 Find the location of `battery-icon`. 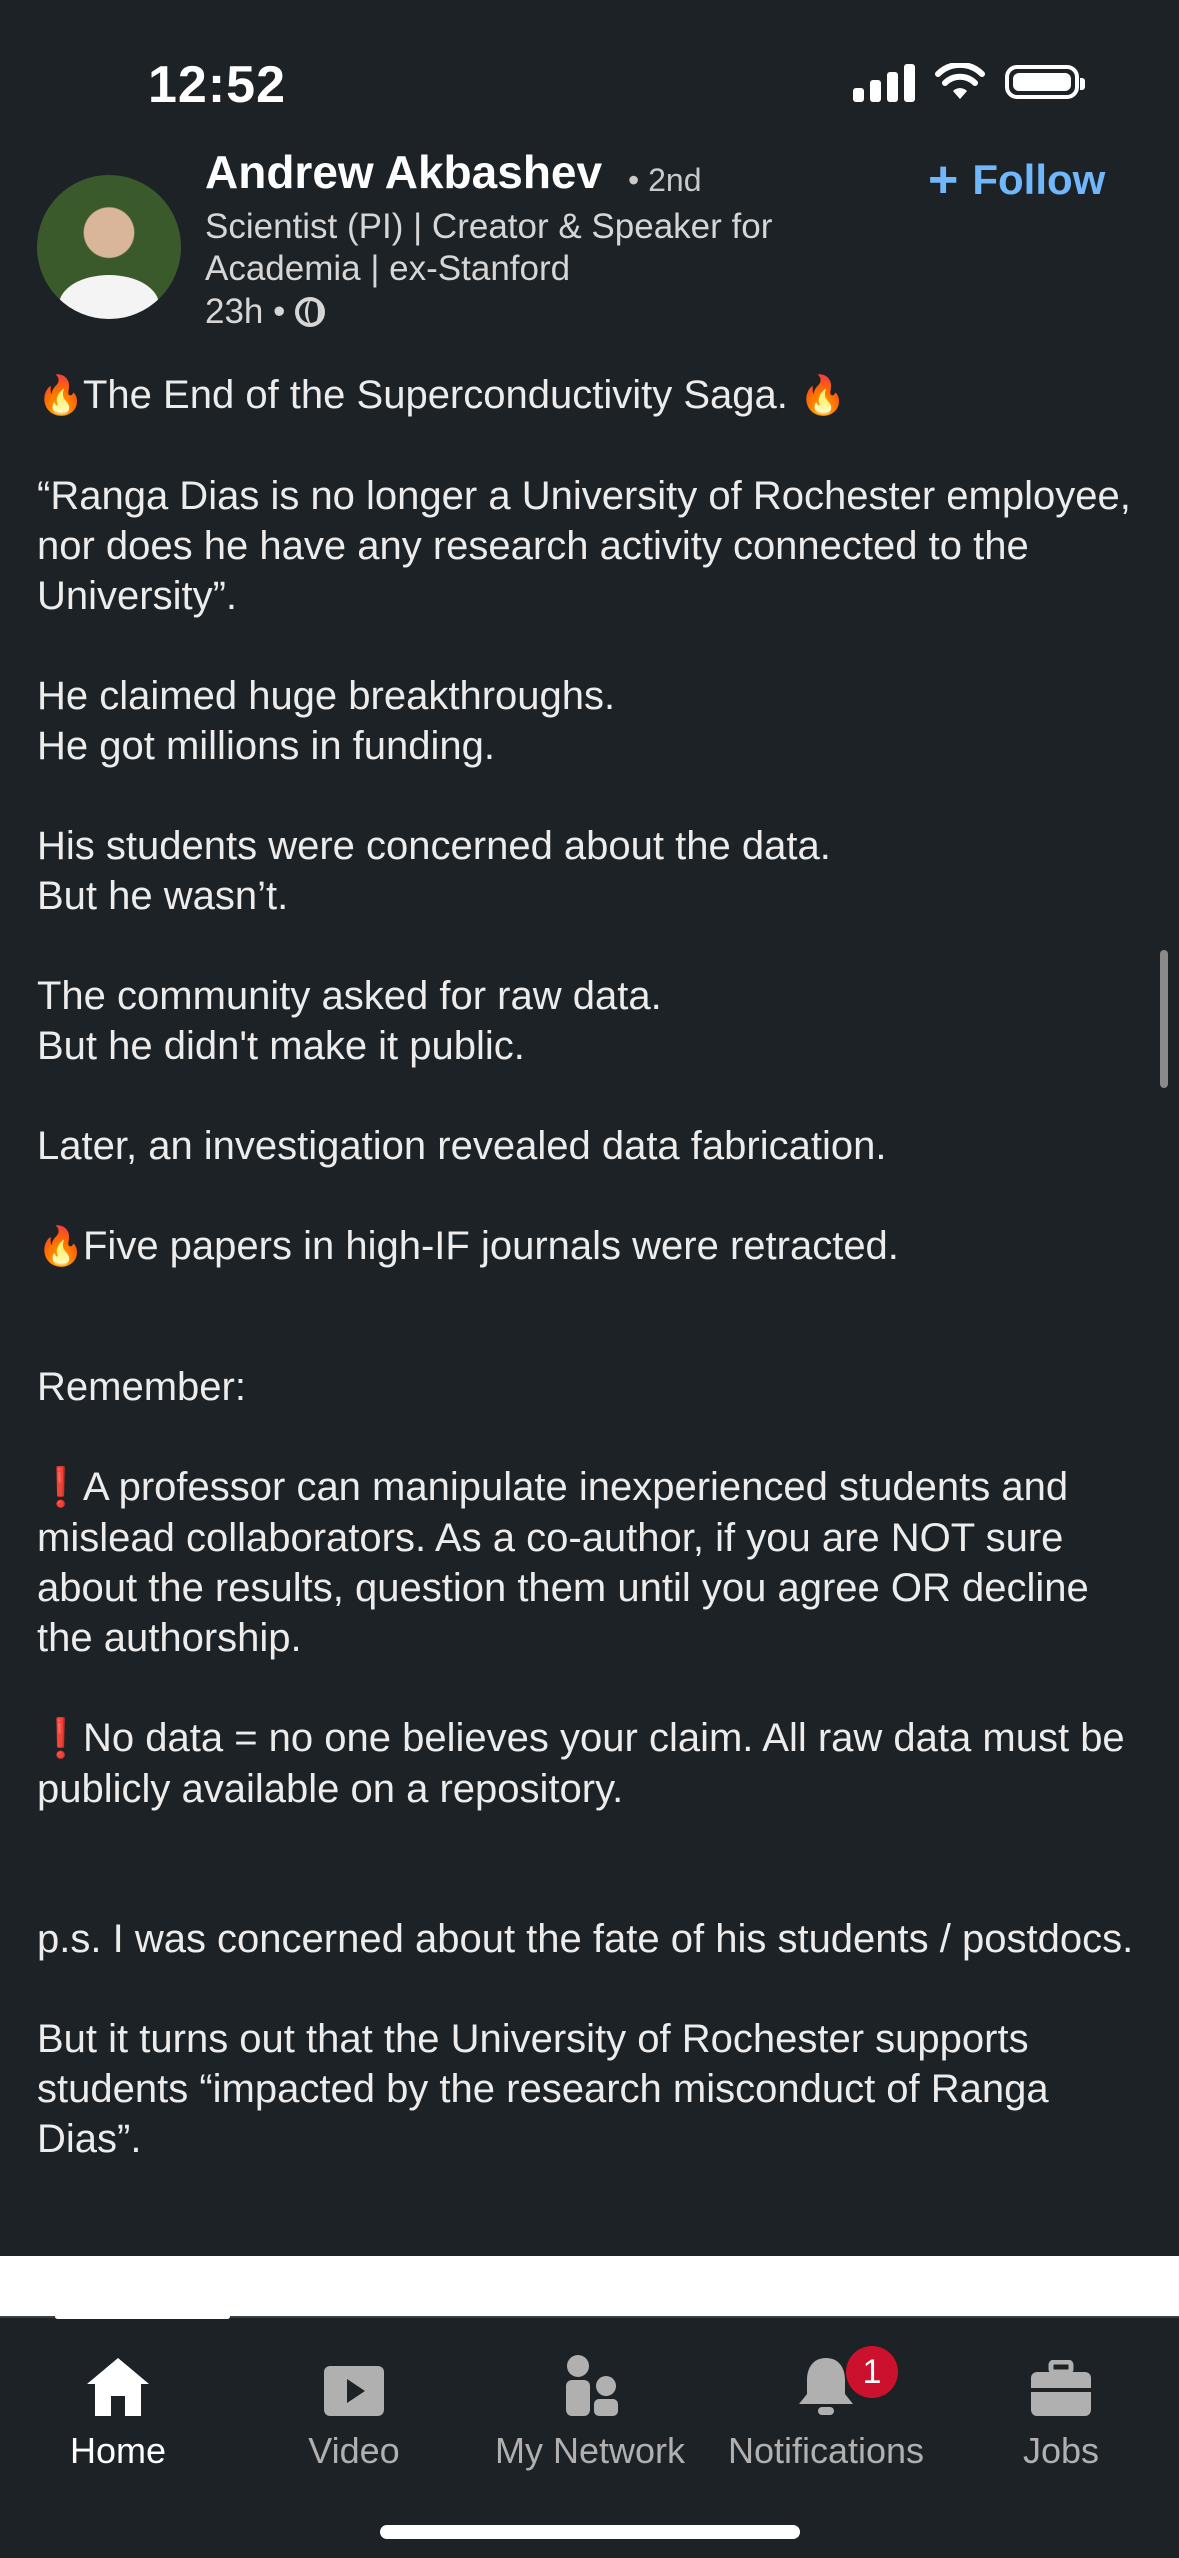

battery-icon is located at coordinates (1045, 82).